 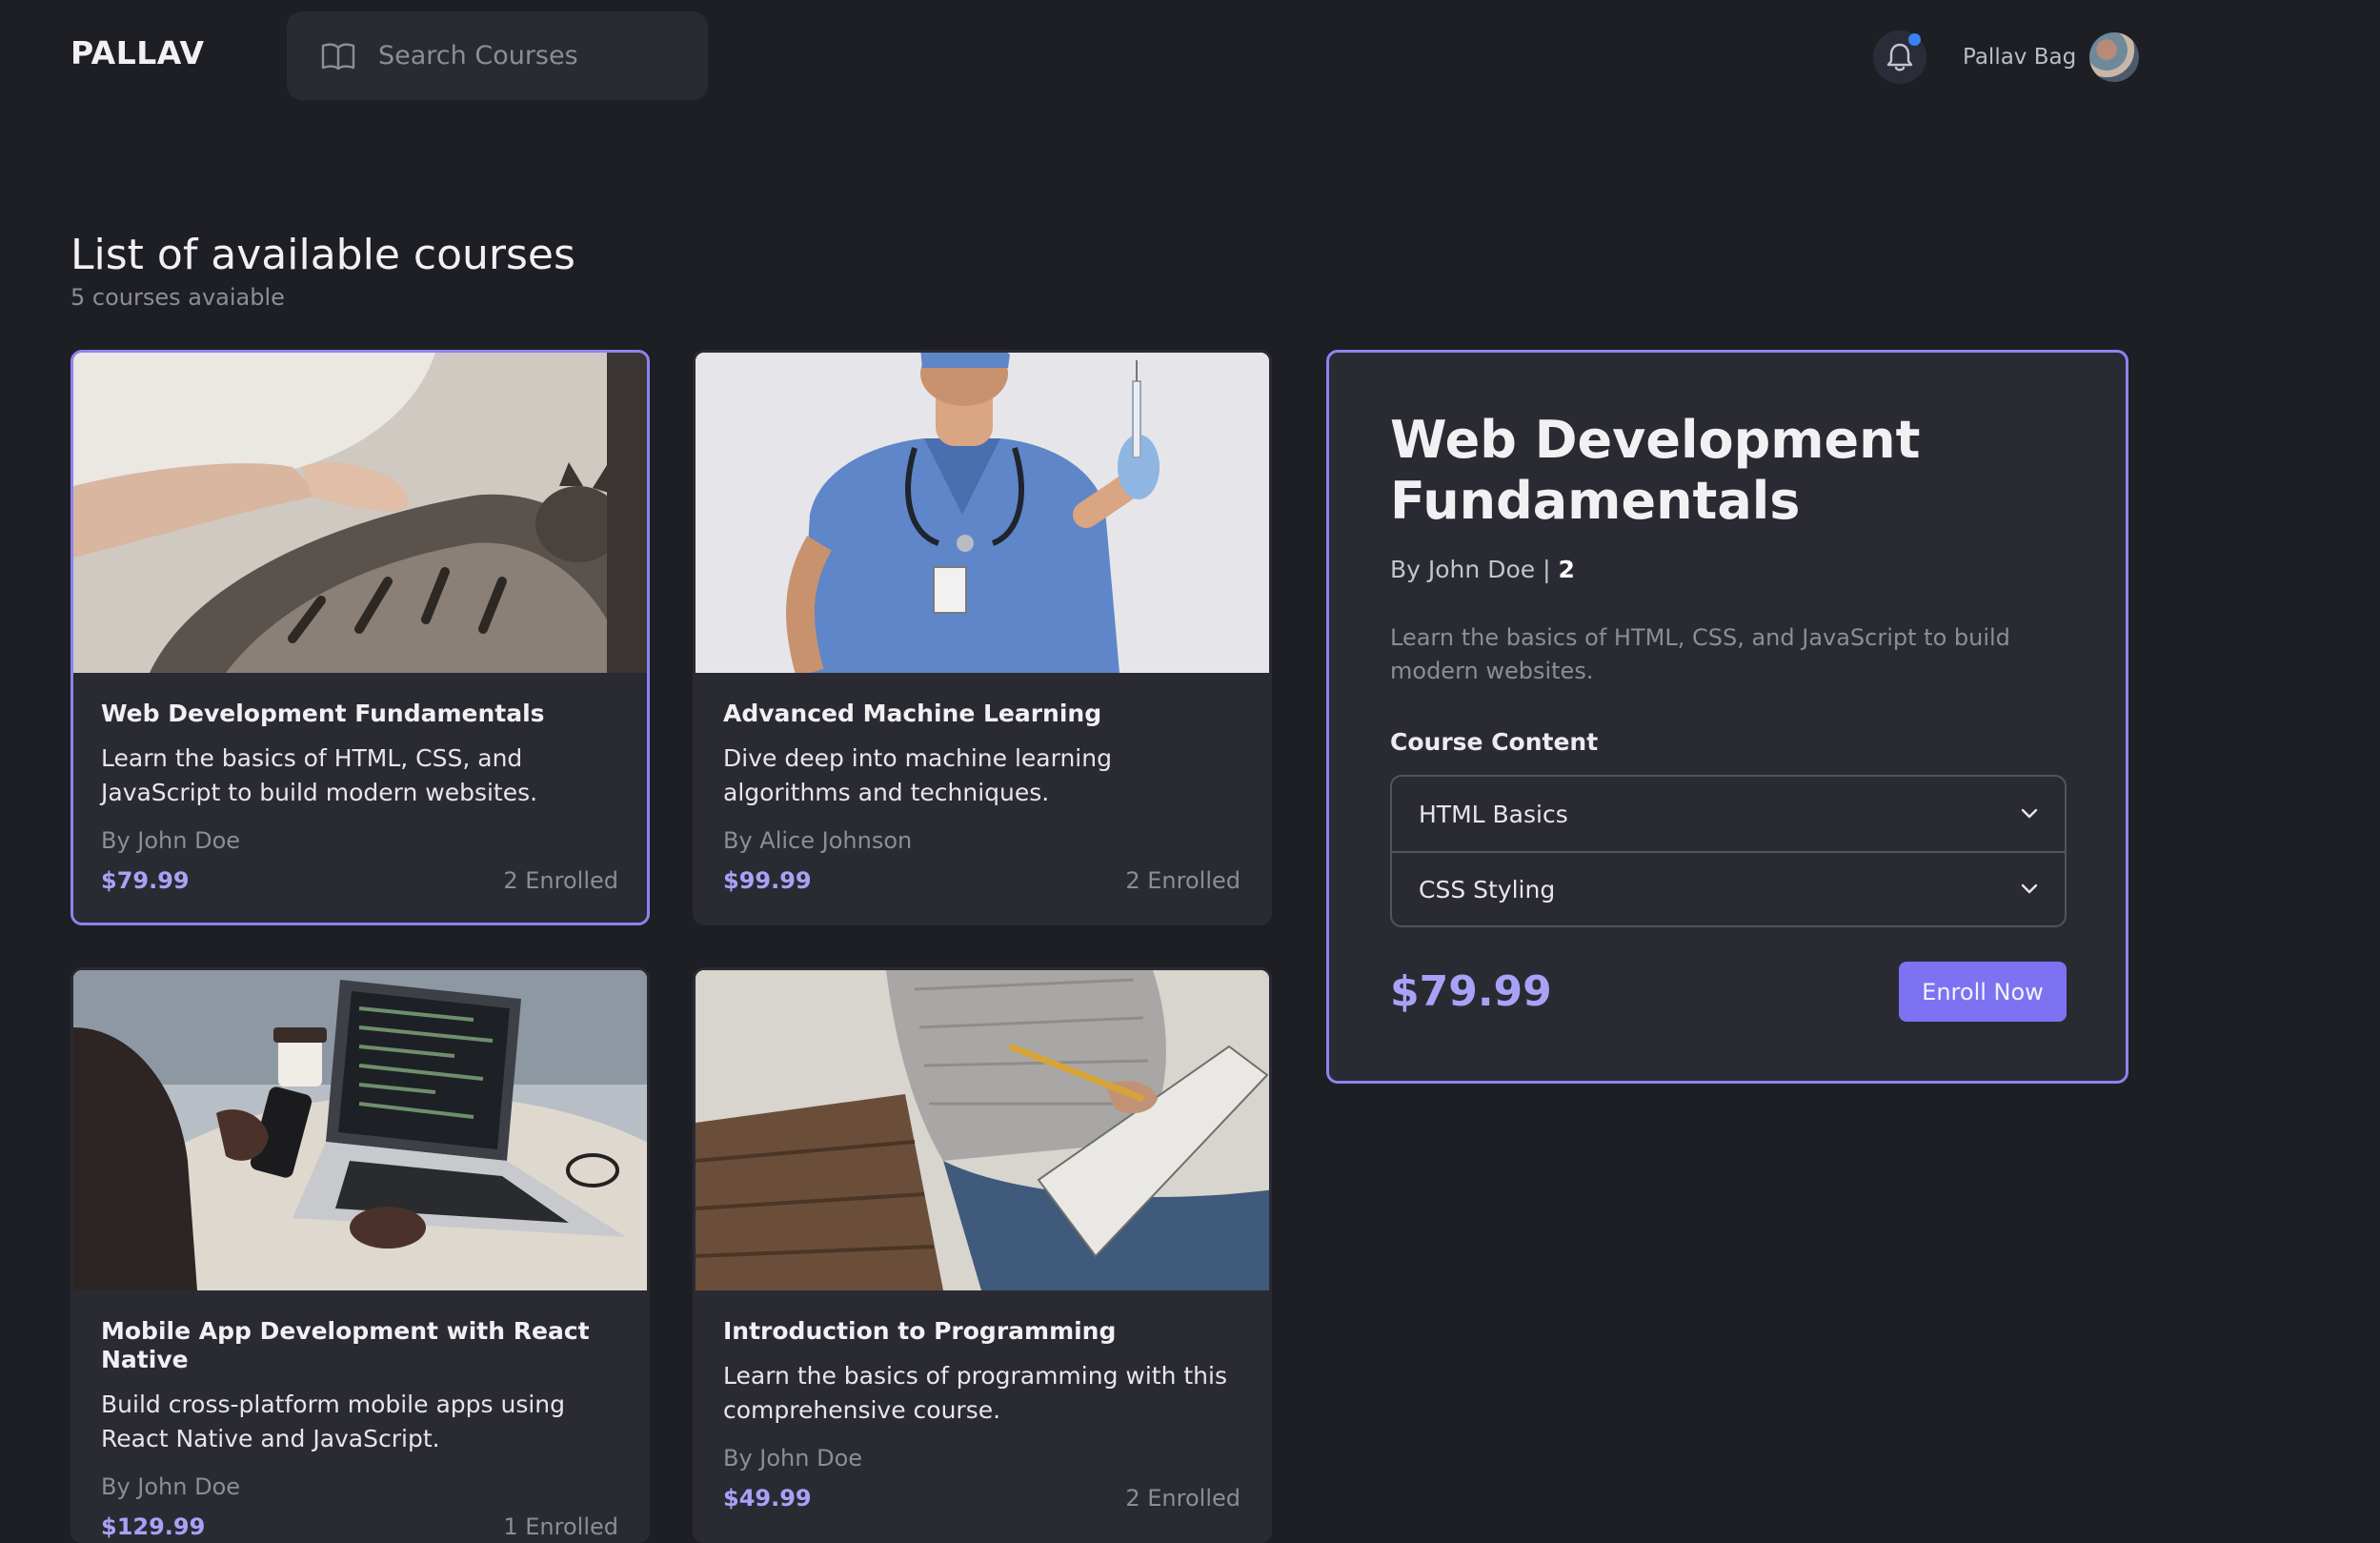 I want to click on course-enrolled-count: 1 Enrolled, so click(x=560, y=1526).